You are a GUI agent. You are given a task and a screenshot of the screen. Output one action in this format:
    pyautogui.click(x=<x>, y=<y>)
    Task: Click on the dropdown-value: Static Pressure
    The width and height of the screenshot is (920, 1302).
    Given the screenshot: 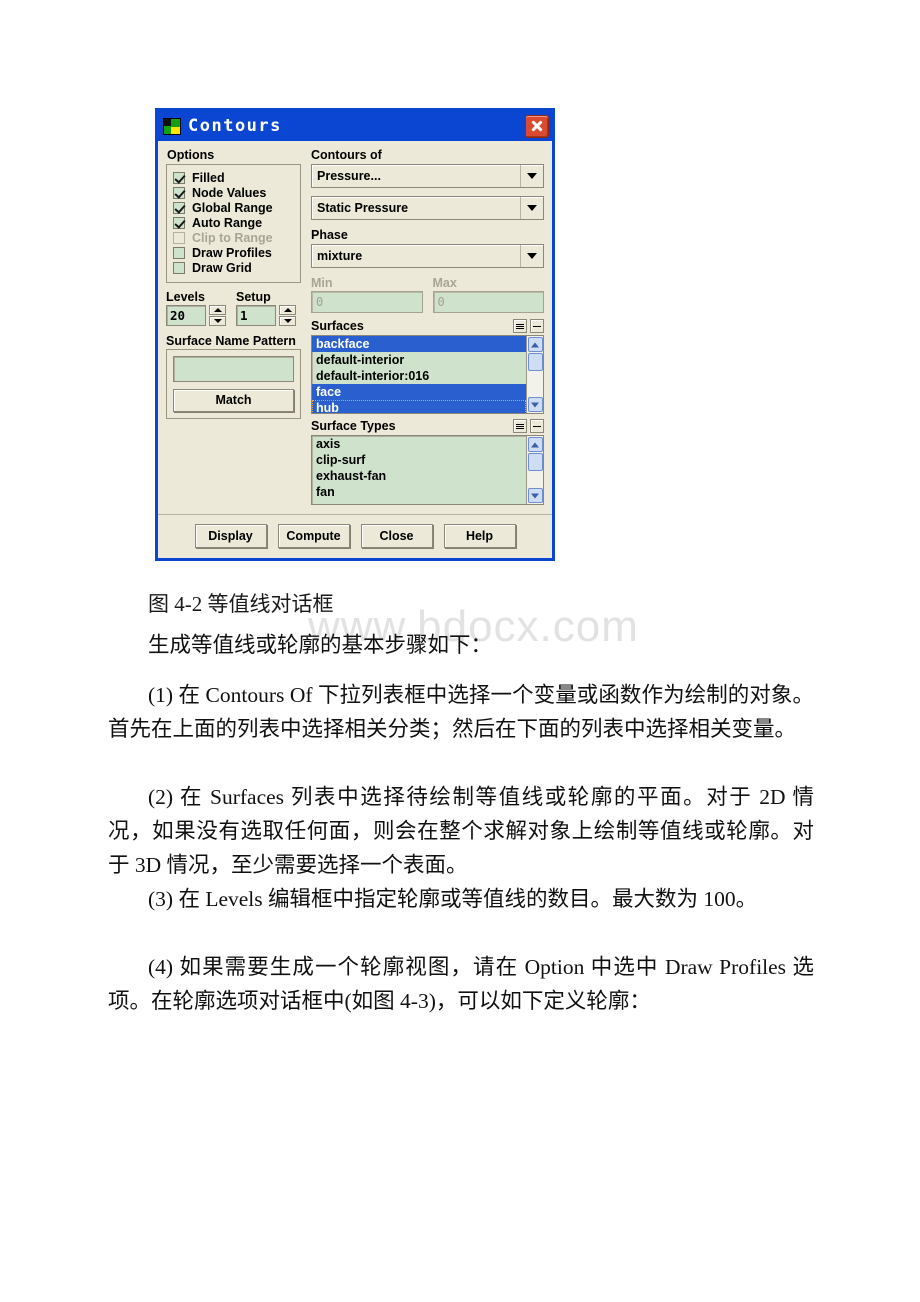 What is the action you would take?
    pyautogui.click(x=363, y=208)
    